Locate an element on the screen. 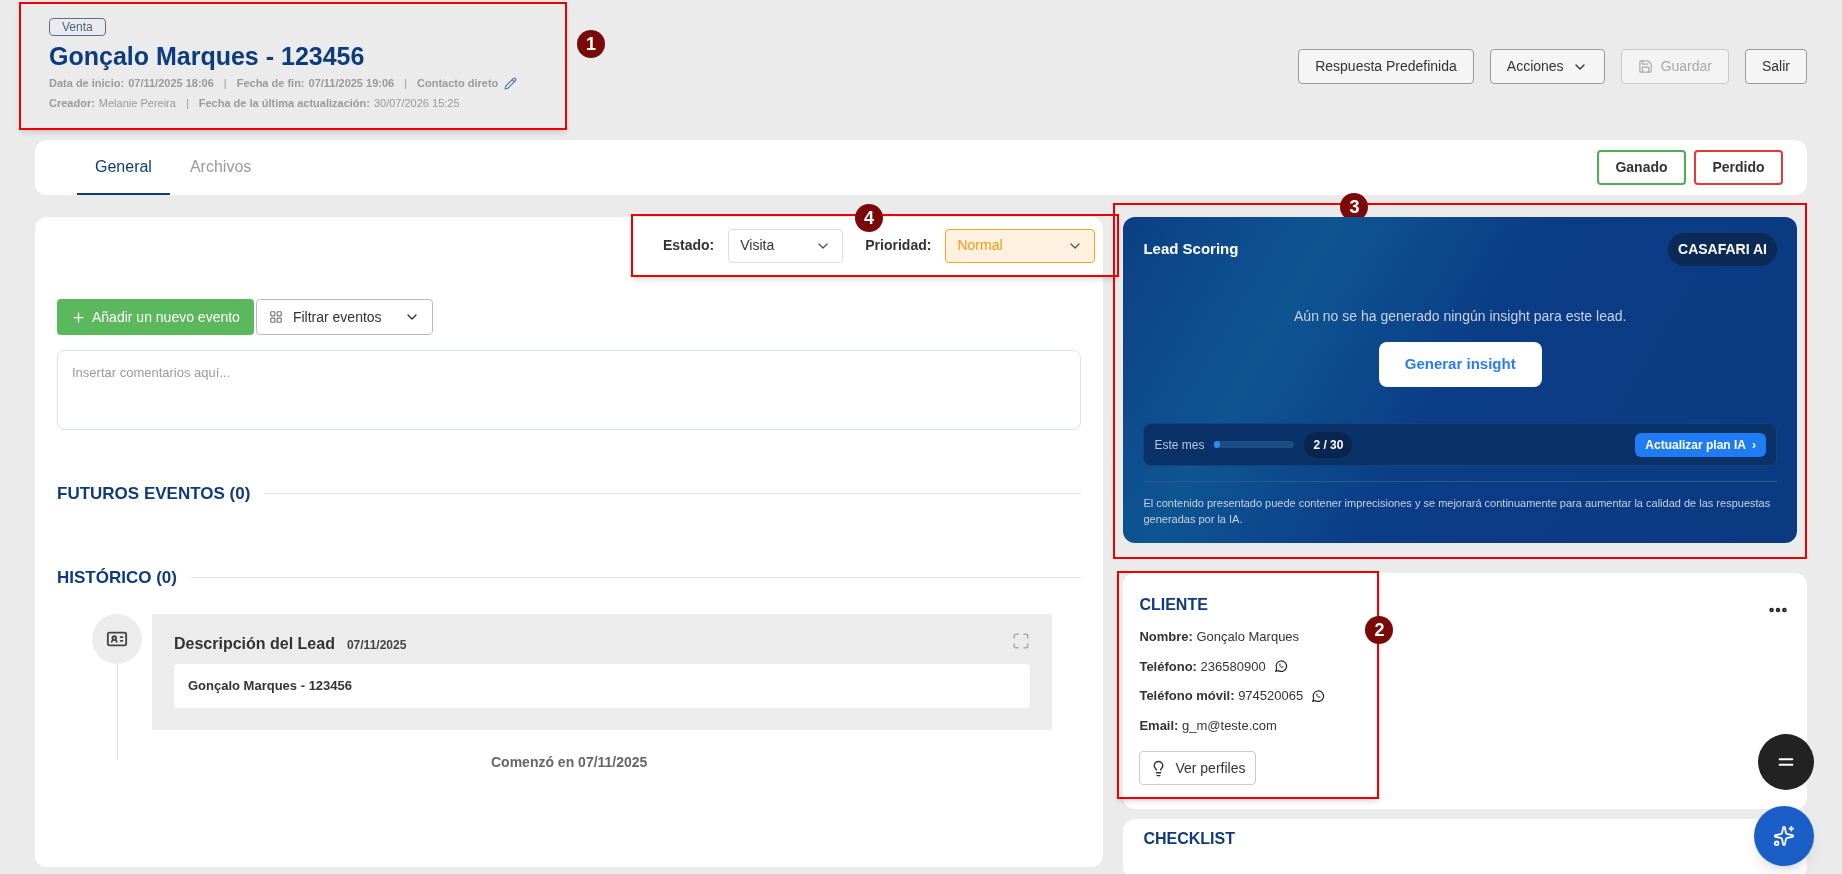 The image size is (1842, 874). client-field: Nombre: Gonçalo Marques is located at coordinates (1219, 637).